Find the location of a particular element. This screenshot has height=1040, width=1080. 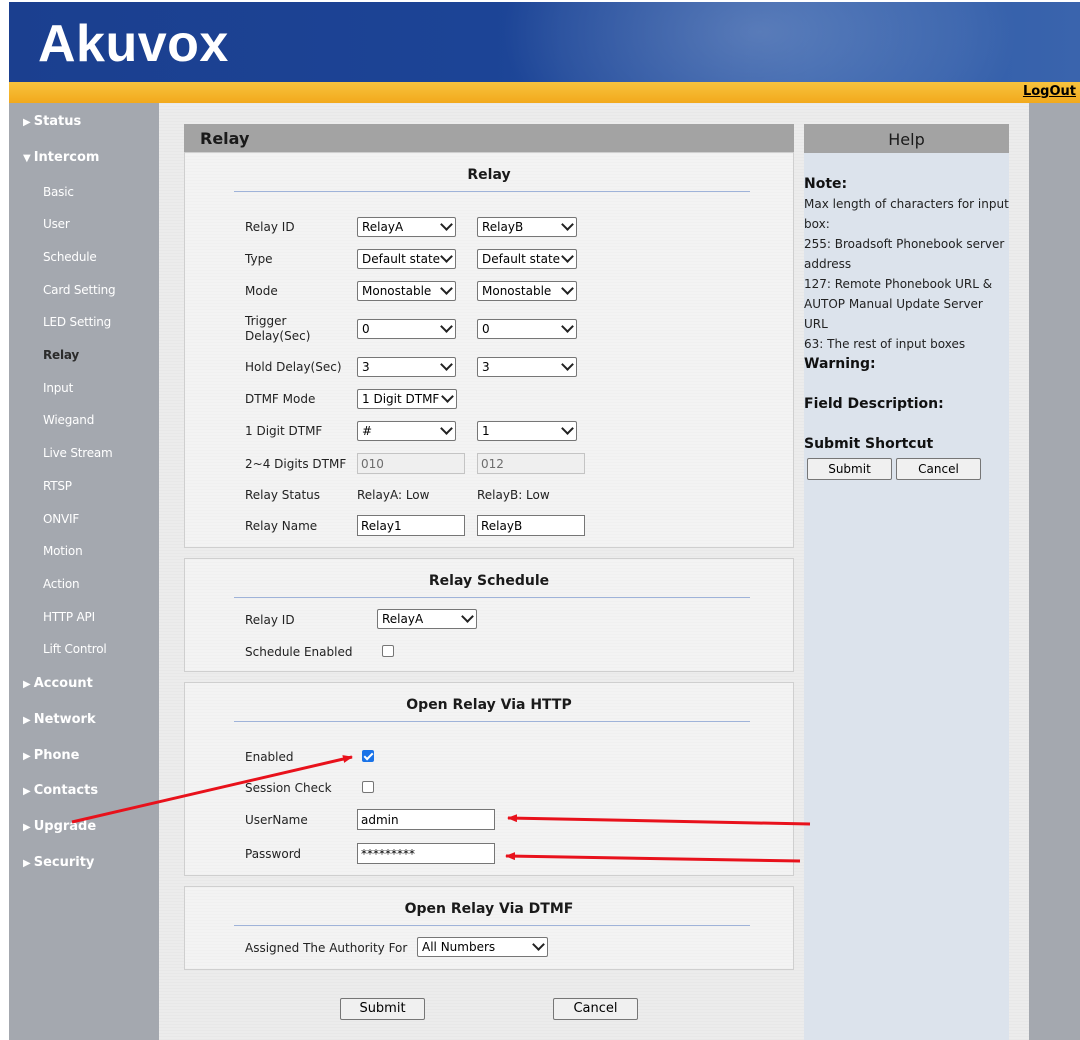

warning-heading: Warning: is located at coordinates (840, 364).